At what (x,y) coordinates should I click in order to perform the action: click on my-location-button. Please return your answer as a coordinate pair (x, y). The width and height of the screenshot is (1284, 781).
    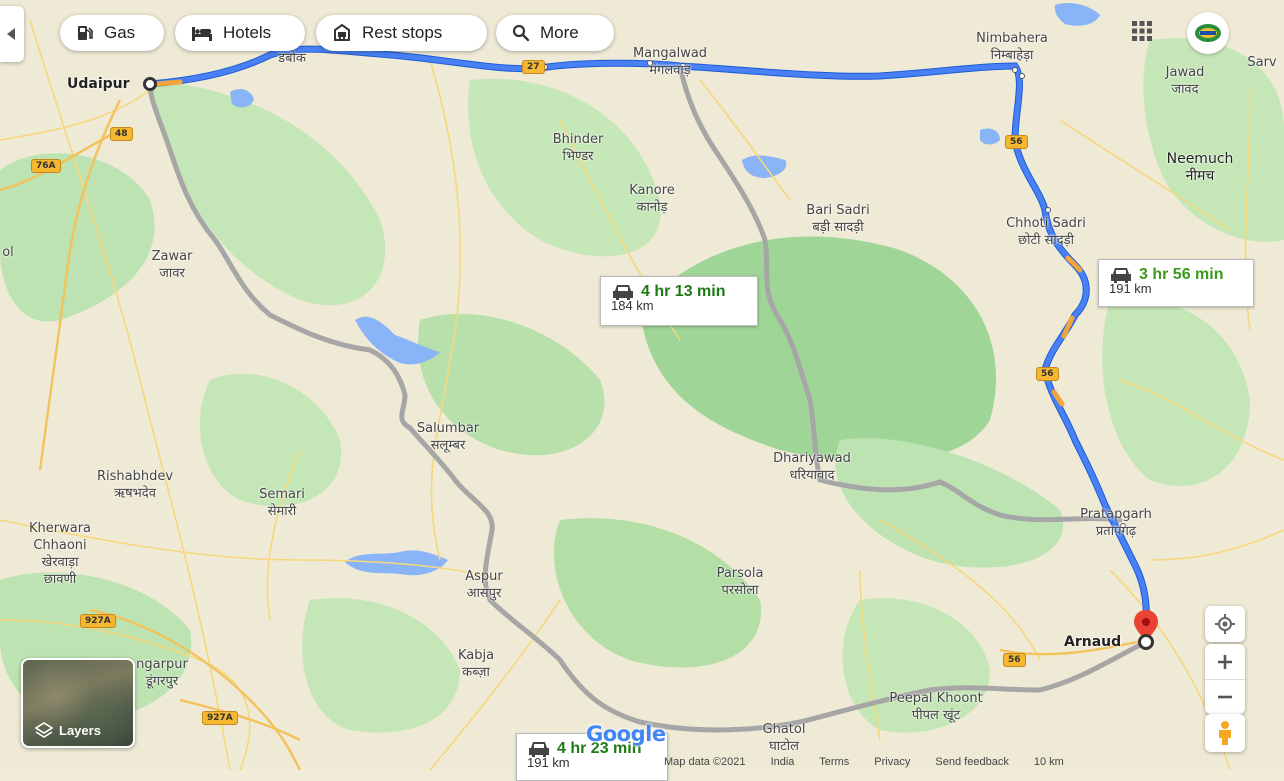
    Looking at the image, I should click on (1225, 624).